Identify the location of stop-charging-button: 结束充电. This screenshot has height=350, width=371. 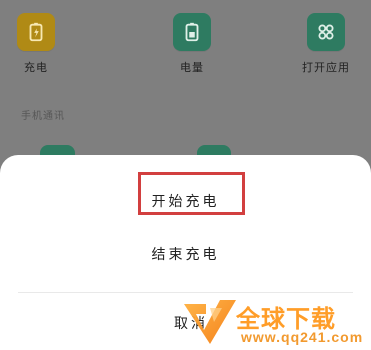
(185, 254).